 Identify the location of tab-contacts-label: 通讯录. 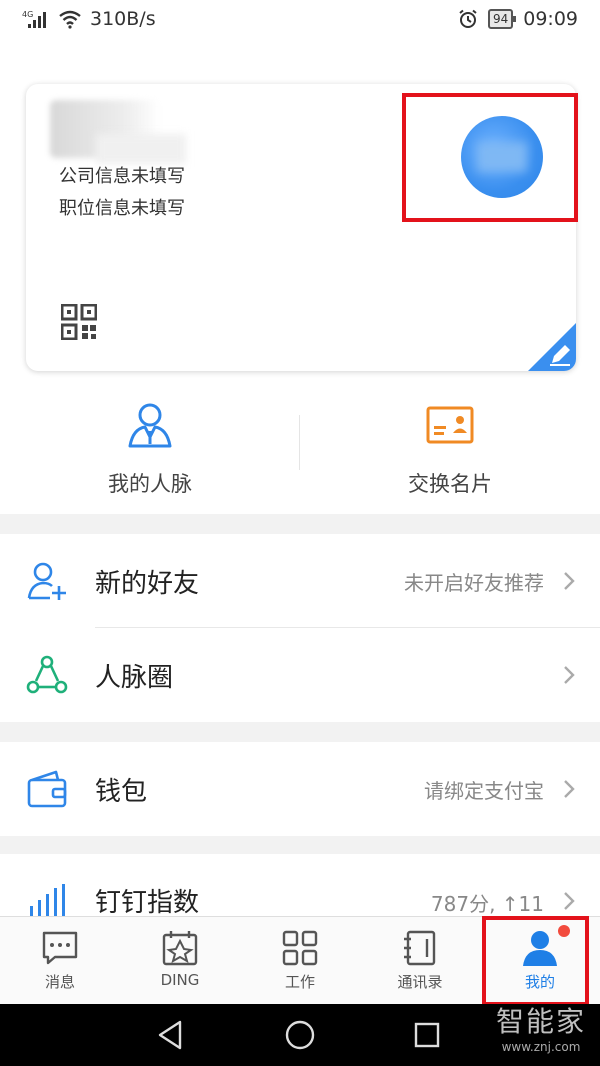
(420, 982).